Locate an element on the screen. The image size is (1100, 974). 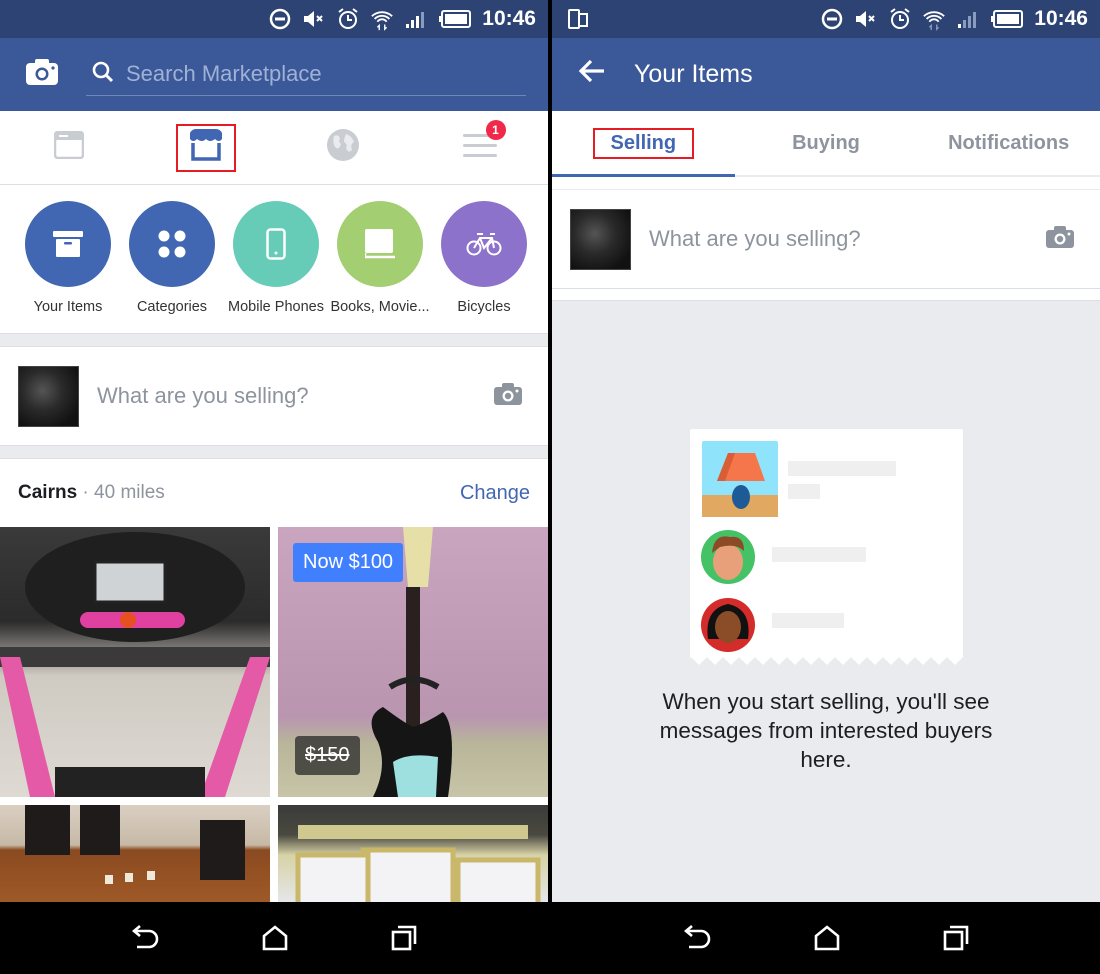
items-tab-bar: Selling Buying Notifications is located at coordinates (826, 144).